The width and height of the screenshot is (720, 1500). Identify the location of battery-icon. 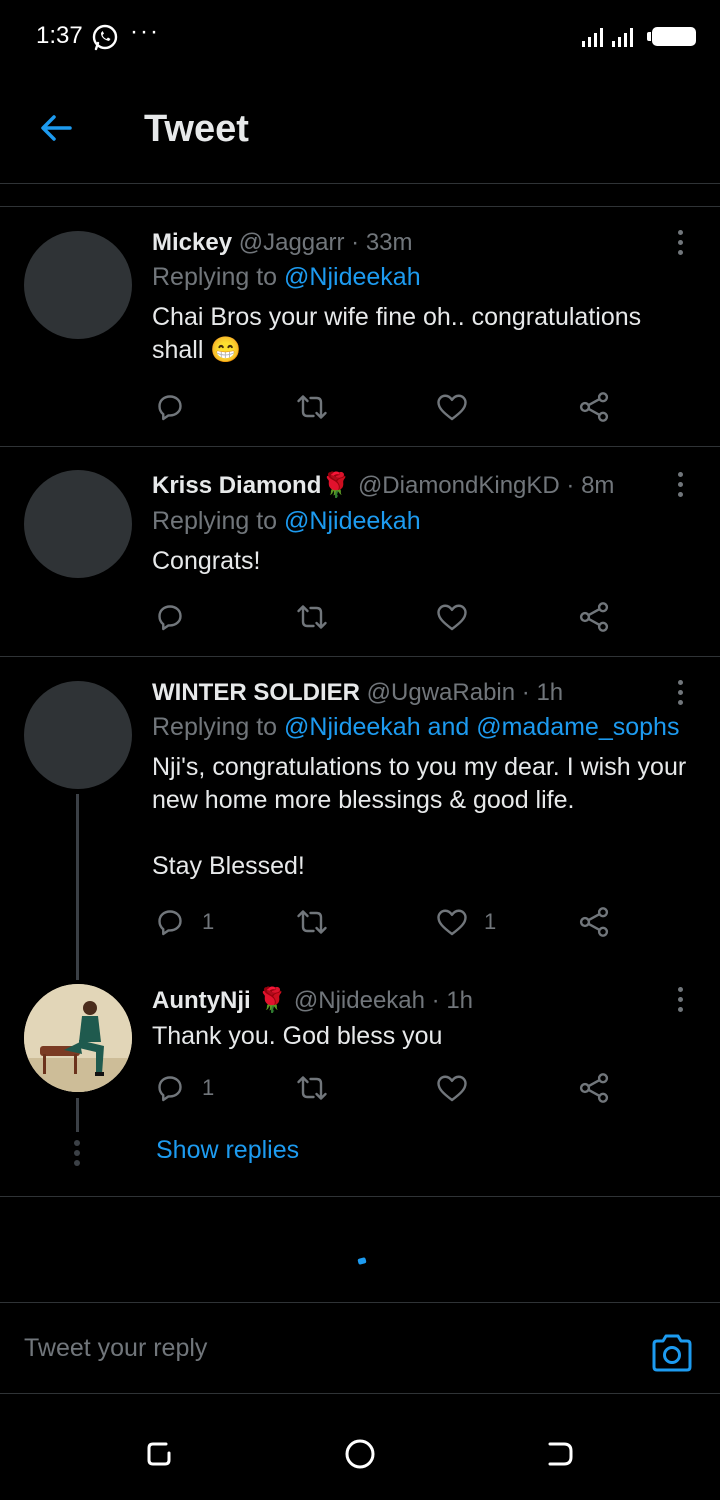
(671, 36).